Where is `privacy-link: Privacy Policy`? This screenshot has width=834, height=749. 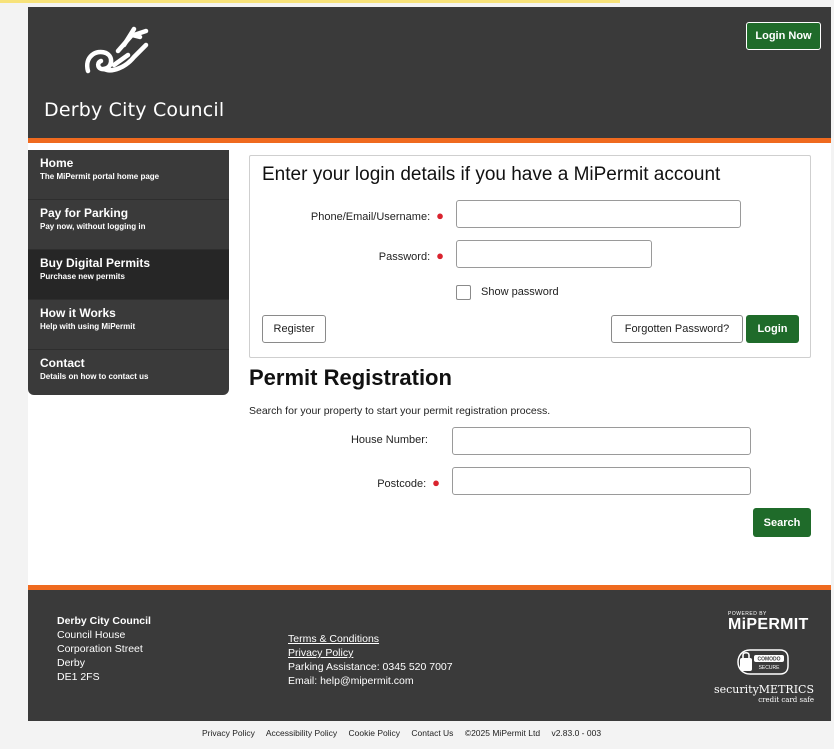
privacy-link: Privacy Policy is located at coordinates (370, 653).